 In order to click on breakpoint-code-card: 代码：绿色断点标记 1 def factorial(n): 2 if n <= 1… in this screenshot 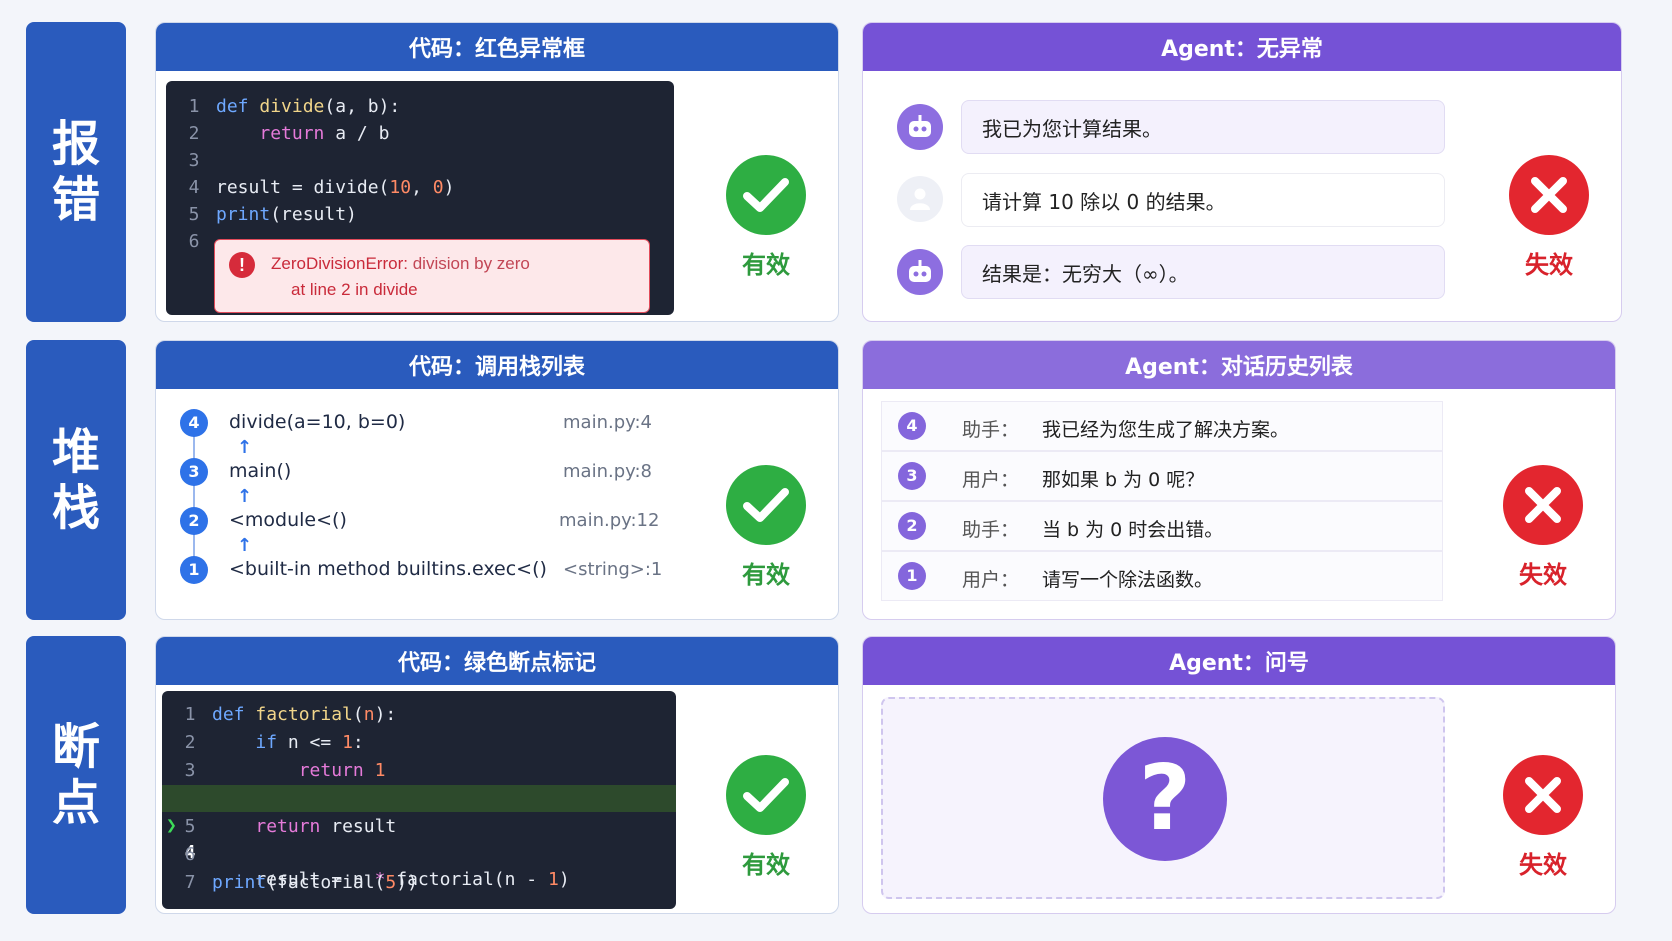, I will do `click(497, 775)`.